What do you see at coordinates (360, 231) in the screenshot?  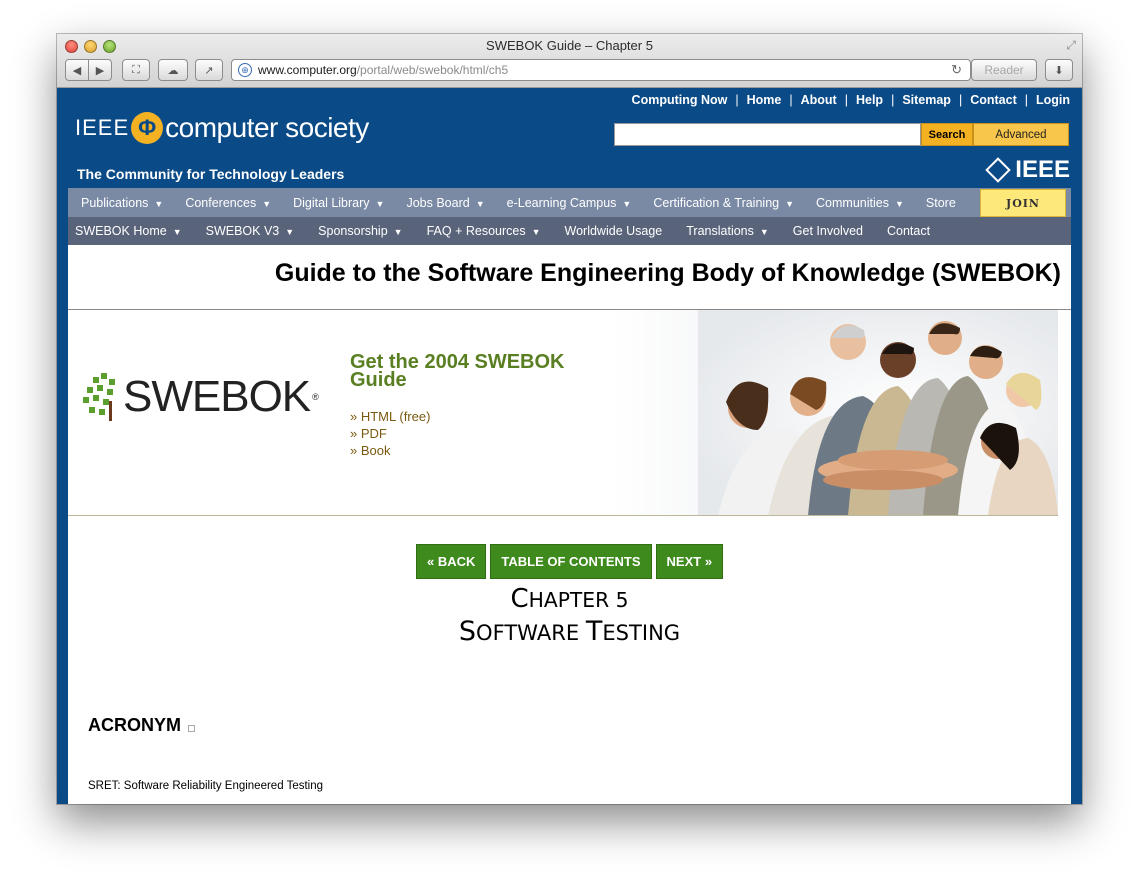 I see `nav-sponsorship: Sponsorship ▼` at bounding box center [360, 231].